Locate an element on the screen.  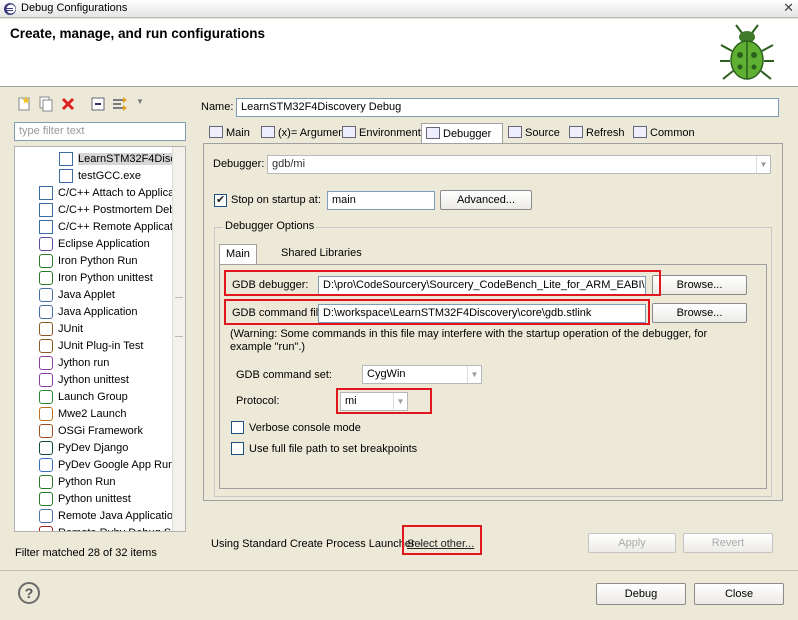
c-postmortem-icon is located at coordinates (46, 210).